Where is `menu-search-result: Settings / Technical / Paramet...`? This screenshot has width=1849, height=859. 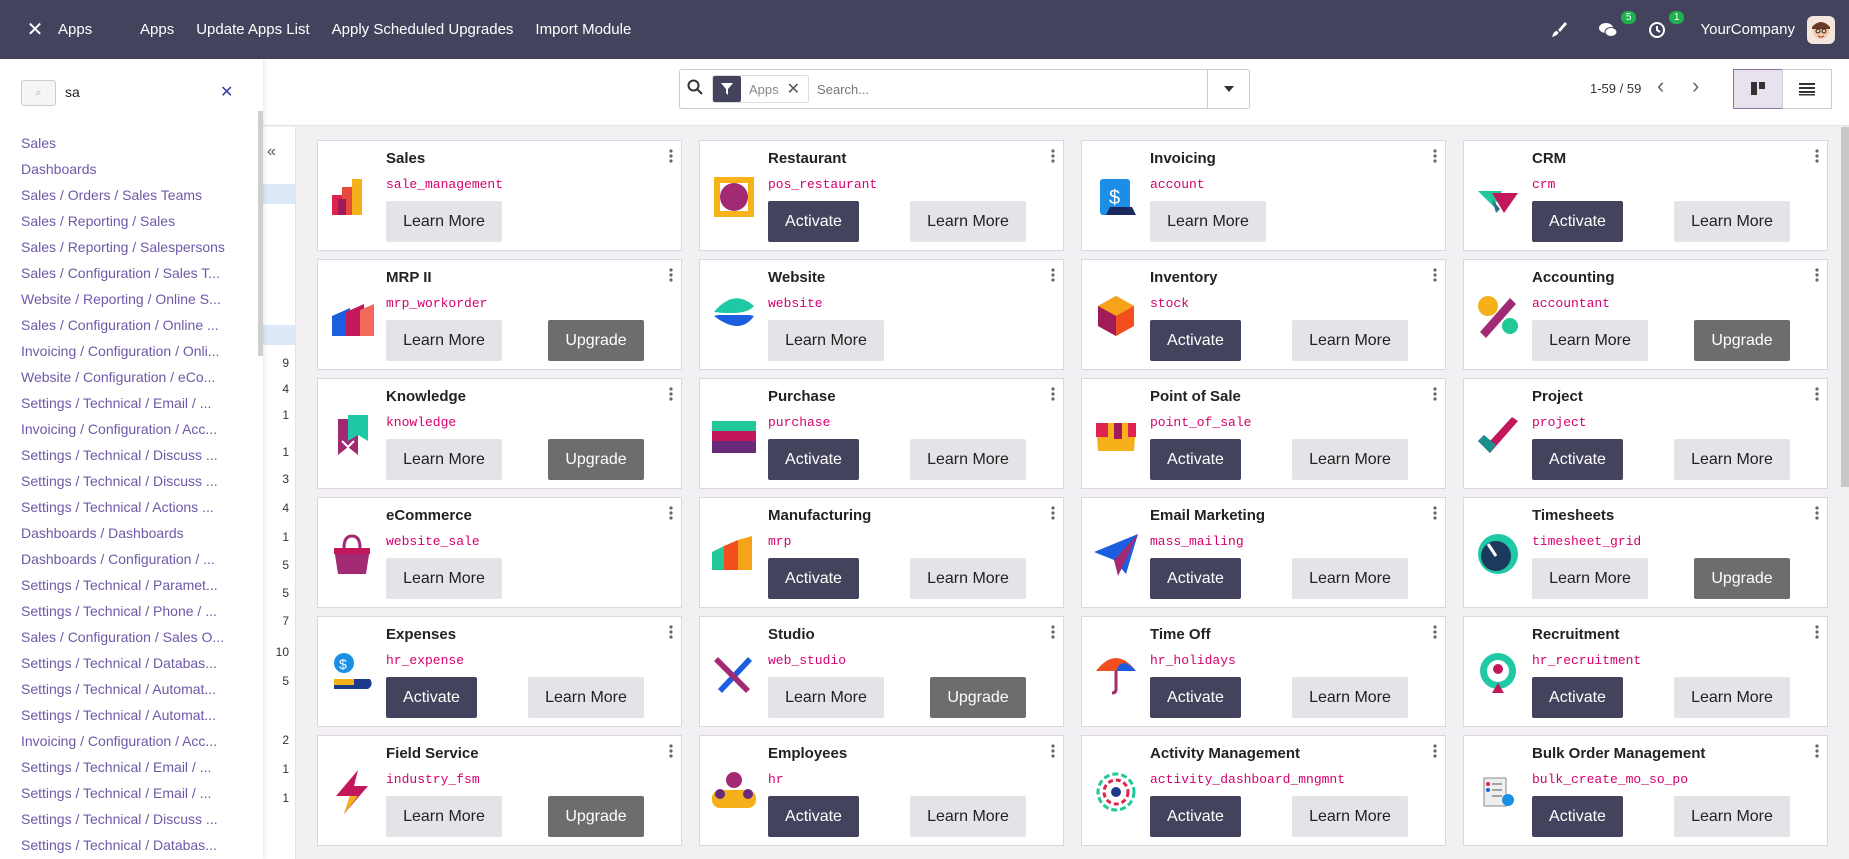 menu-search-result: Settings / Technical / Paramet... is located at coordinates (133, 585).